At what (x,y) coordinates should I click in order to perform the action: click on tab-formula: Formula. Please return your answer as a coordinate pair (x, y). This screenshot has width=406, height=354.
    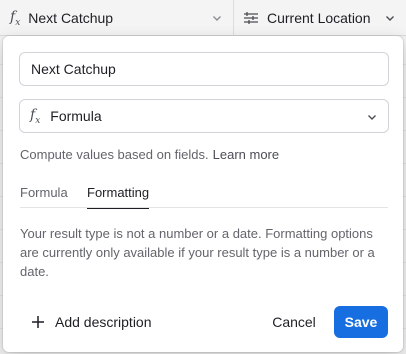
    Looking at the image, I should click on (44, 196).